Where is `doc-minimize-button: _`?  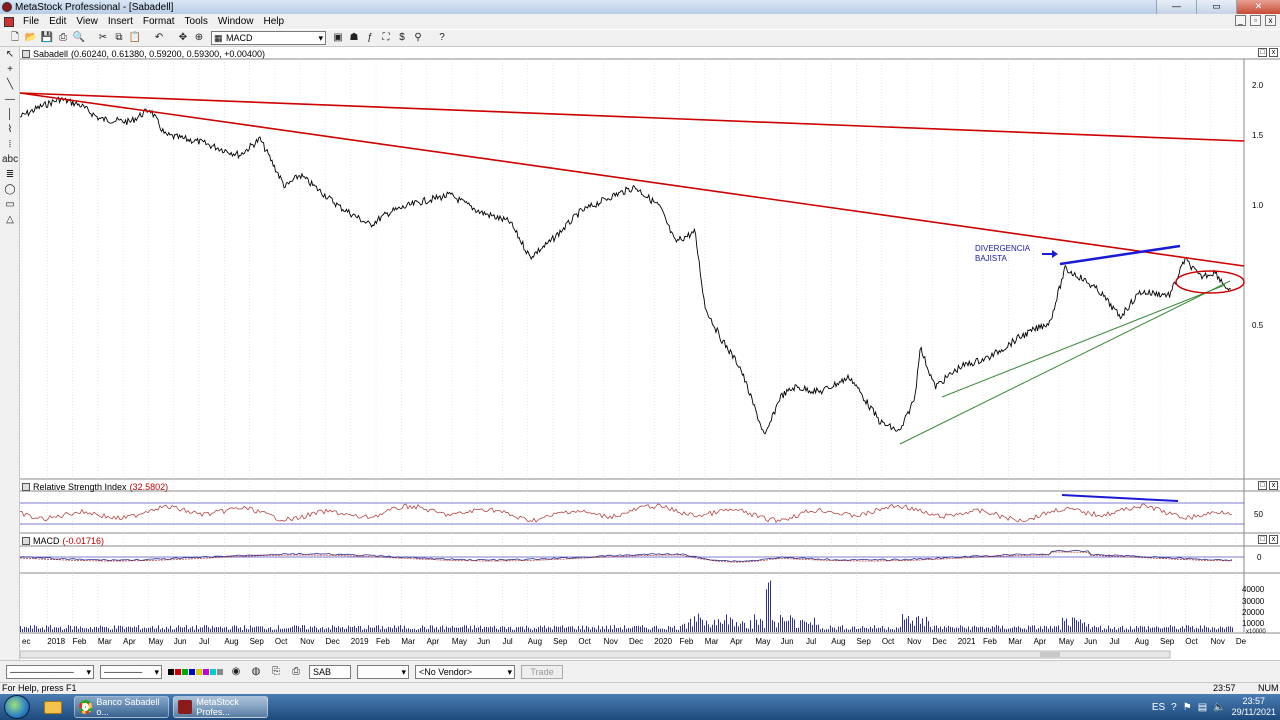
doc-minimize-button: _ is located at coordinates (1240, 20).